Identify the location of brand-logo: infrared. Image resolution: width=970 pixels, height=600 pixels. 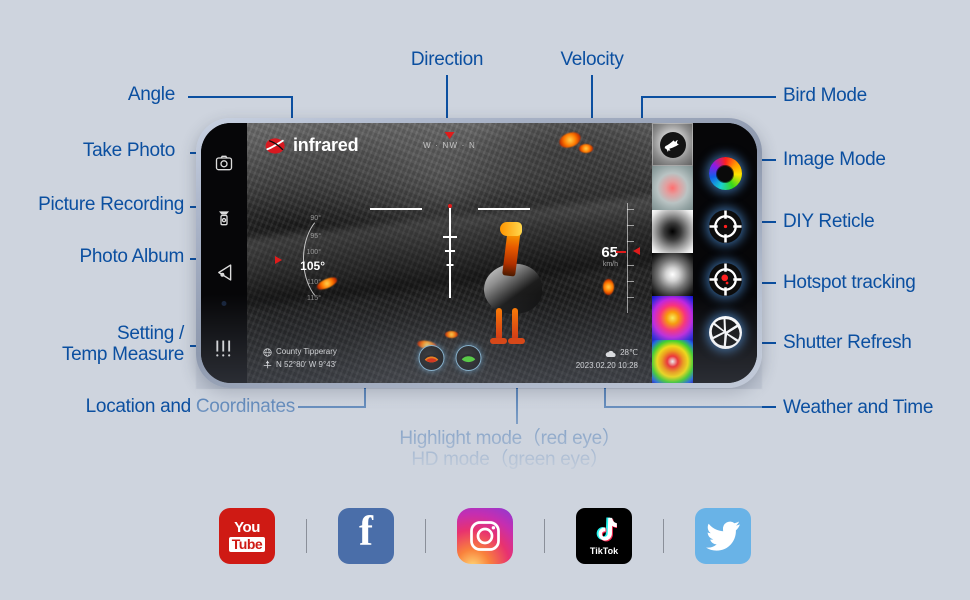
(312, 145).